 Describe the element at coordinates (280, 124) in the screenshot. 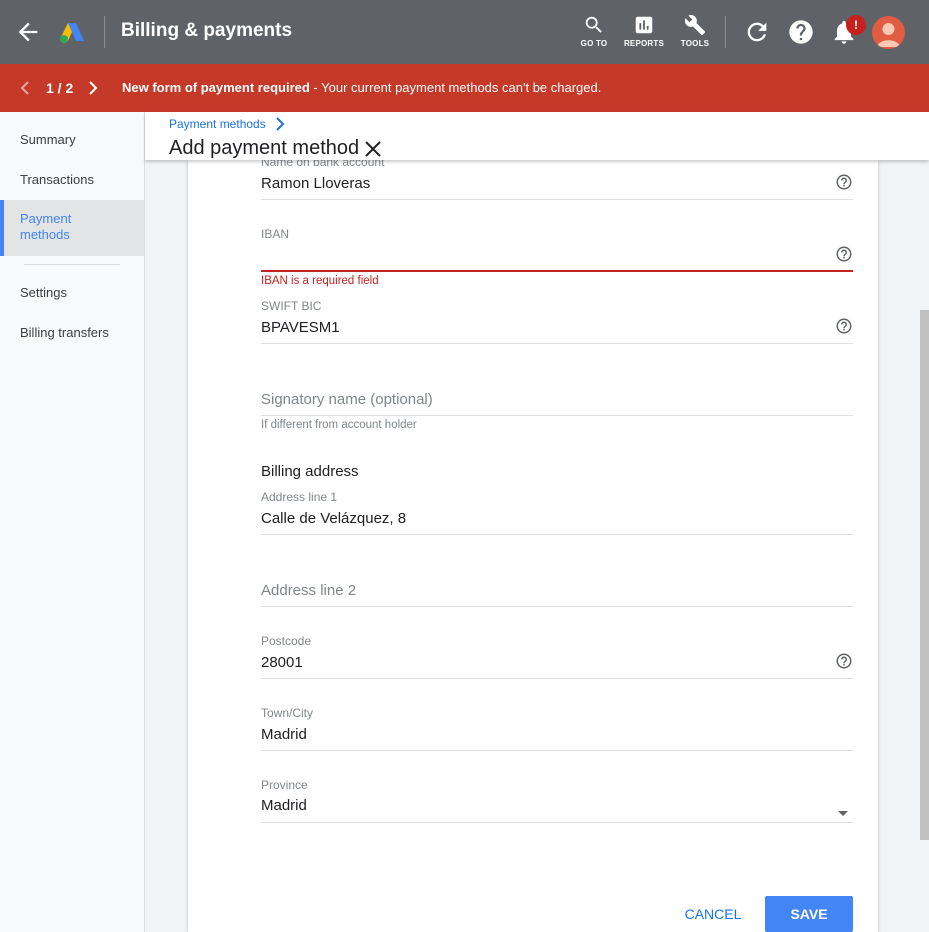

I see `breadcrumb-chevron-icon` at that location.